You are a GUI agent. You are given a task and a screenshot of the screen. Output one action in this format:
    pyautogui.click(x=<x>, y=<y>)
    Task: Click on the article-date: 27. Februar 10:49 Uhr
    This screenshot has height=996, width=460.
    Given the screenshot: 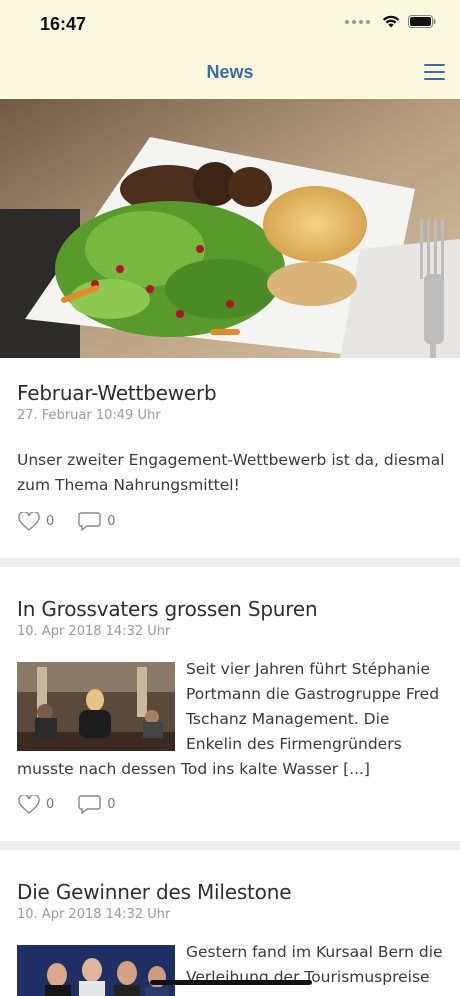 What is the action you would take?
    pyautogui.click(x=89, y=415)
    